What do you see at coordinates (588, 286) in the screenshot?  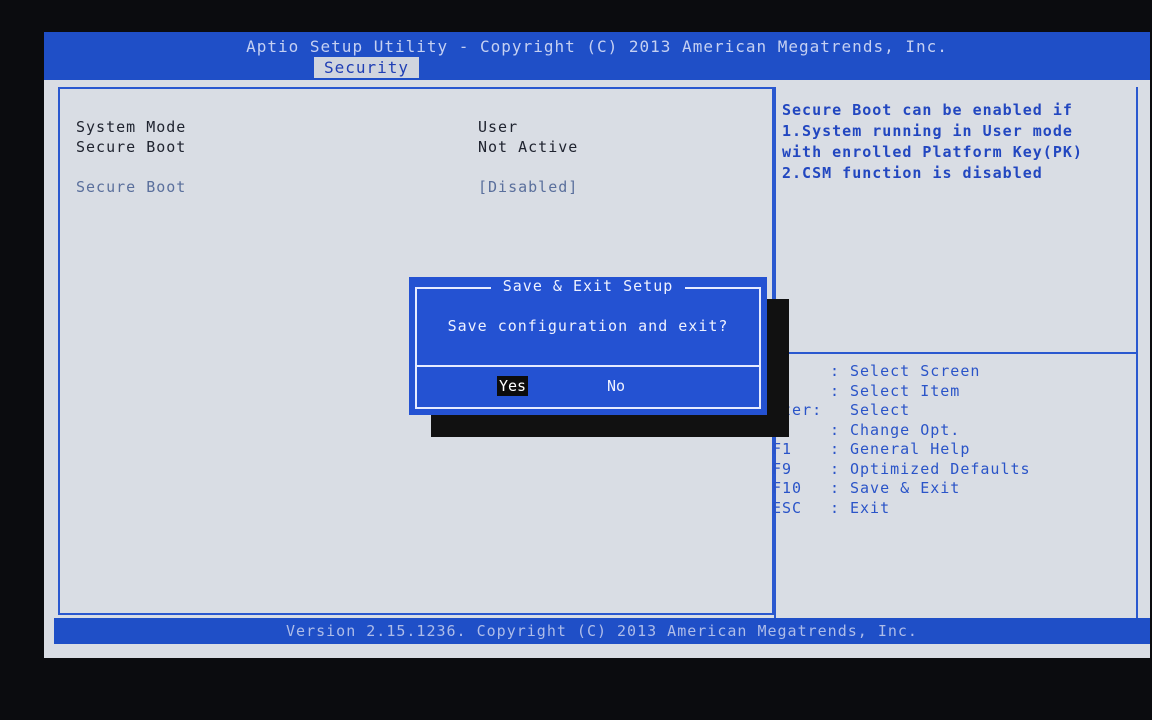 I see `dialog-title: Save & Exit Setup` at bounding box center [588, 286].